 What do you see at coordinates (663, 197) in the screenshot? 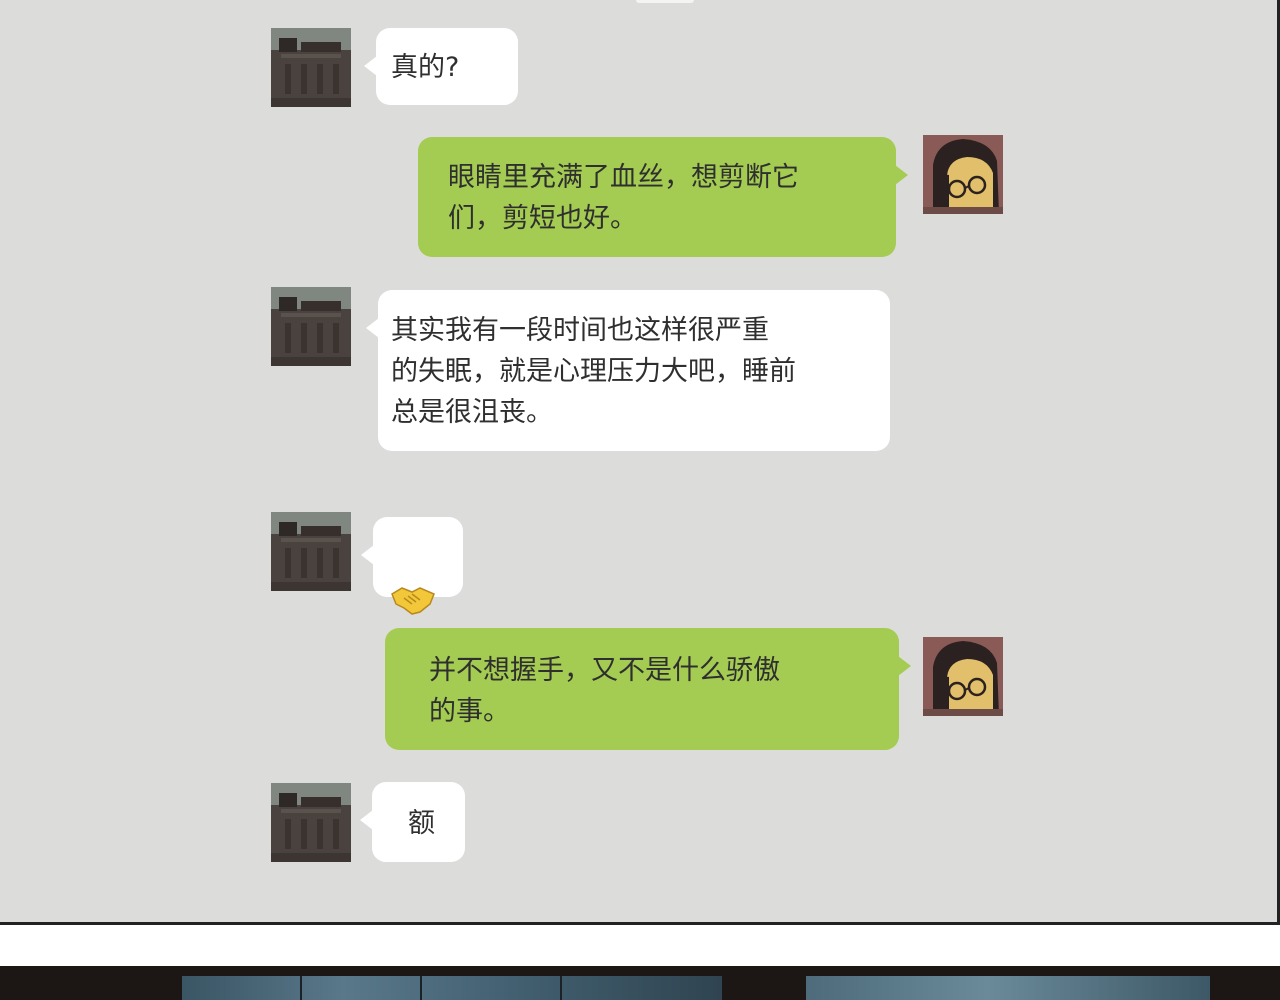
I see `message-bubble: 眼睛里充满了血丝，想剪断它 们，剪短也好。` at bounding box center [663, 197].